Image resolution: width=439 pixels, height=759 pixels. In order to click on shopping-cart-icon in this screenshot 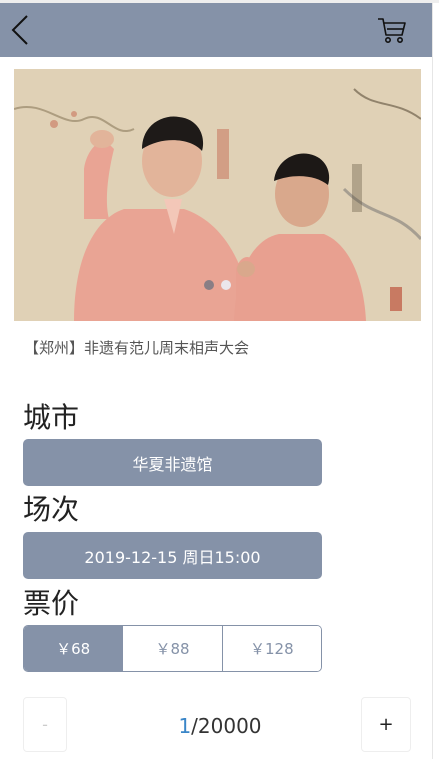, I will do `click(392, 30)`.